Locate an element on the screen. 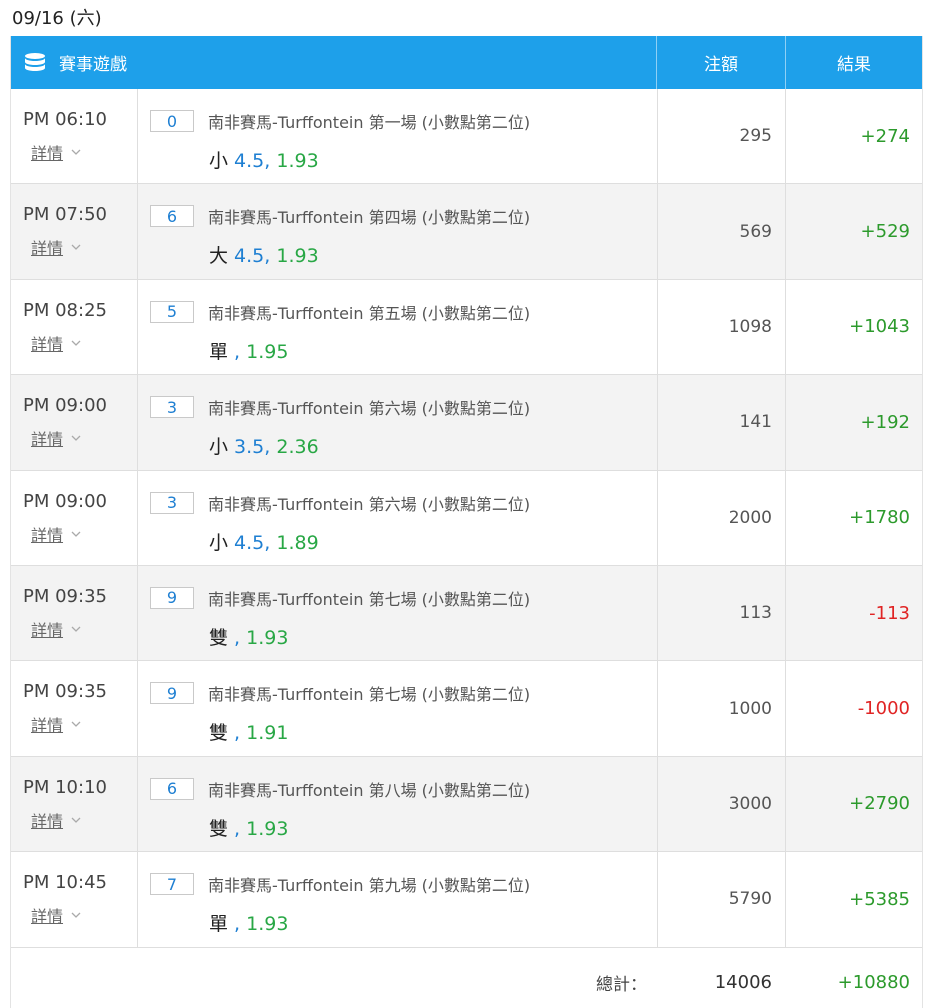 The height and width of the screenshot is (1008, 929). event-cell: 9 南非賽馬-Turffontein 第七場 (小數點第二位) 雙 , 1.91 is located at coordinates (398, 708).